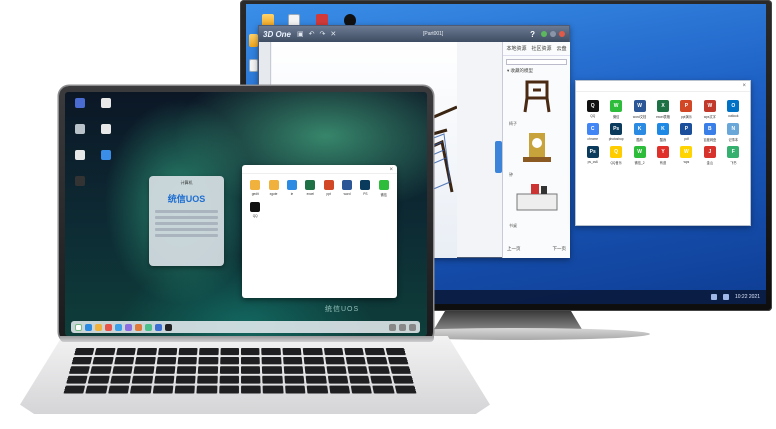 This screenshot has width=776, height=429. I want to click on app-tile: ie, so click(292, 188).